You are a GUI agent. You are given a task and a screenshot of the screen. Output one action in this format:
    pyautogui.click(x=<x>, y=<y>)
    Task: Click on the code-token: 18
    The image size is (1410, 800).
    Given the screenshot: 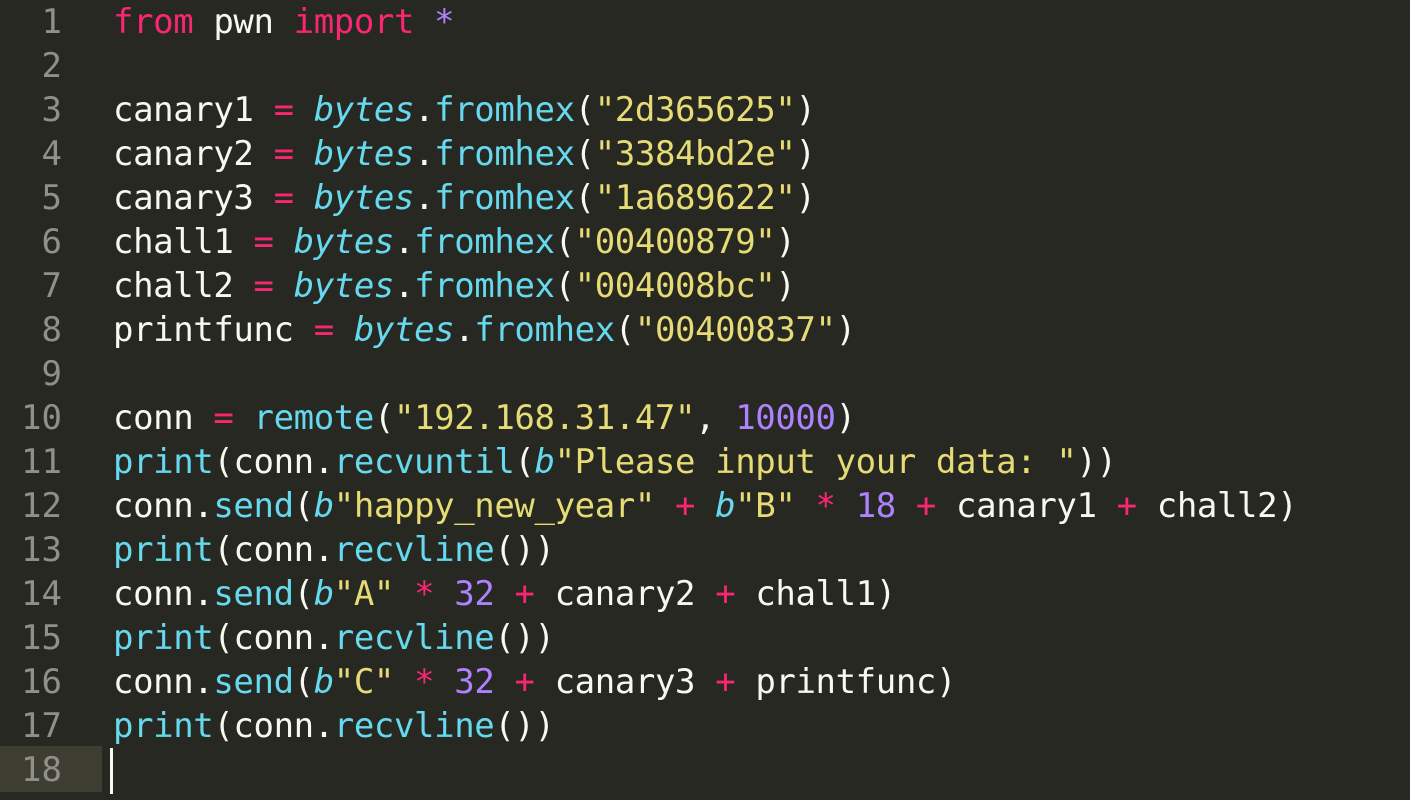 What is the action you would take?
    pyautogui.click(x=876, y=506)
    